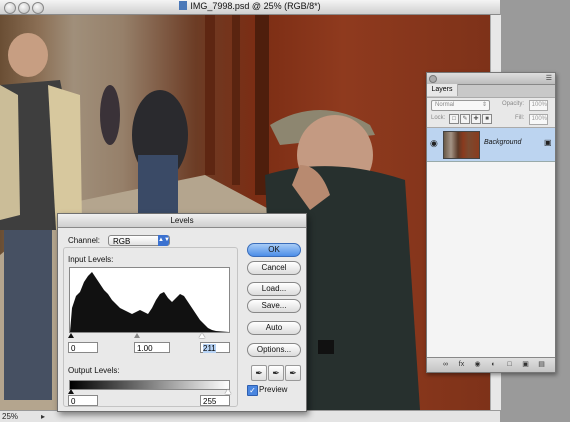  What do you see at coordinates (461, 365) in the screenshot?
I see `fx-icon: fx` at bounding box center [461, 365].